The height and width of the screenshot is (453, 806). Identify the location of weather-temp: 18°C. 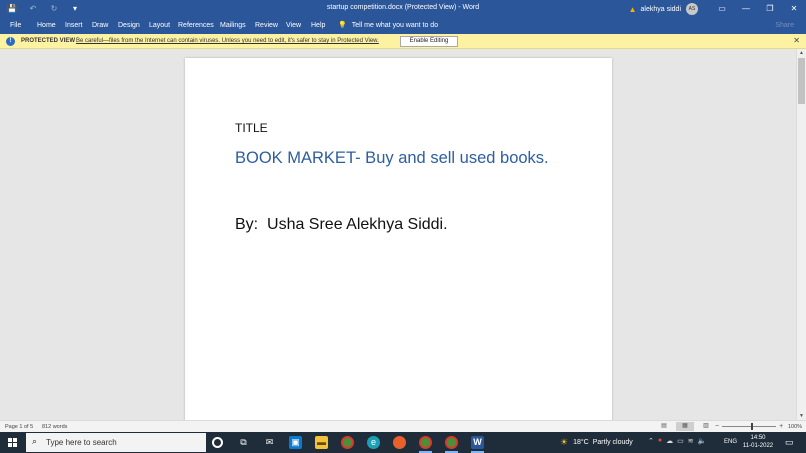
(581, 442).